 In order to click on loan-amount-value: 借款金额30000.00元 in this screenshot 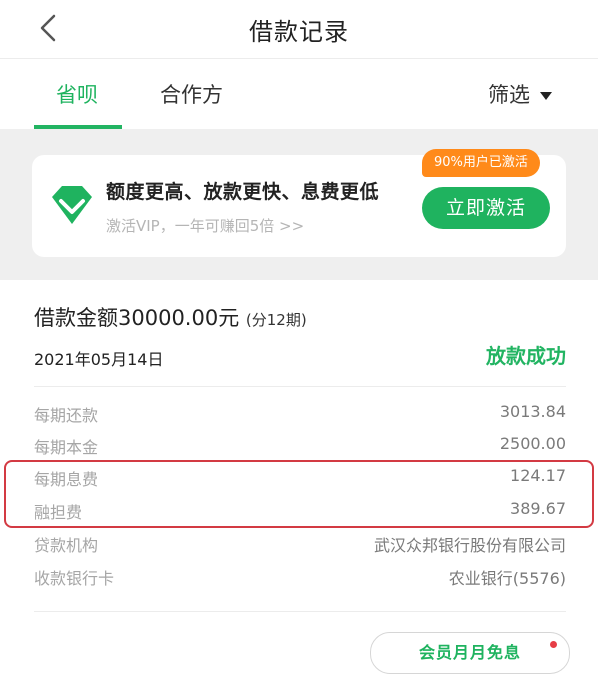, I will do `click(137, 318)`.